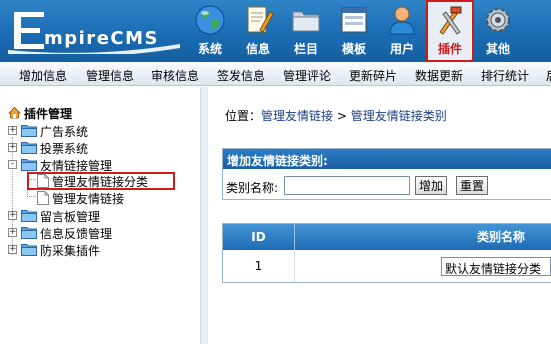  Describe the element at coordinates (257, 49) in the screenshot. I see `nav-label: 信息` at that location.